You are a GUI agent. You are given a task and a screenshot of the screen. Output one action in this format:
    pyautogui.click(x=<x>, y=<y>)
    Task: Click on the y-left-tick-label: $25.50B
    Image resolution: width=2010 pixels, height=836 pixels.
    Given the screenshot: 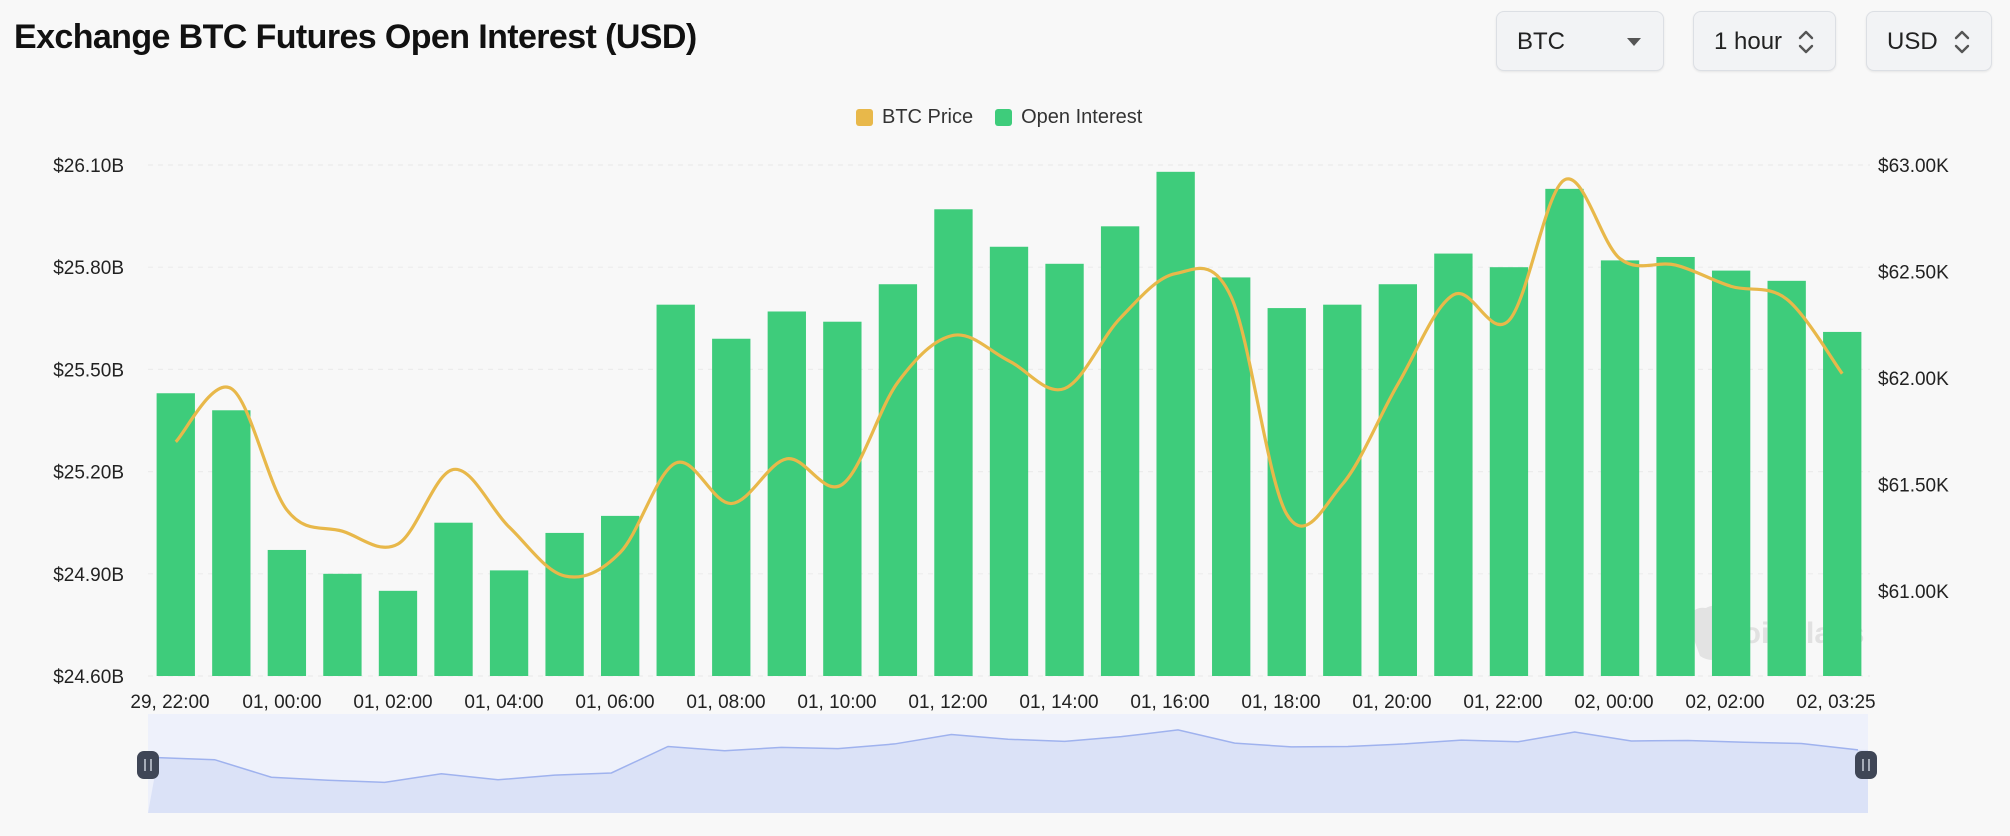 What is the action you would take?
    pyautogui.click(x=88, y=370)
    